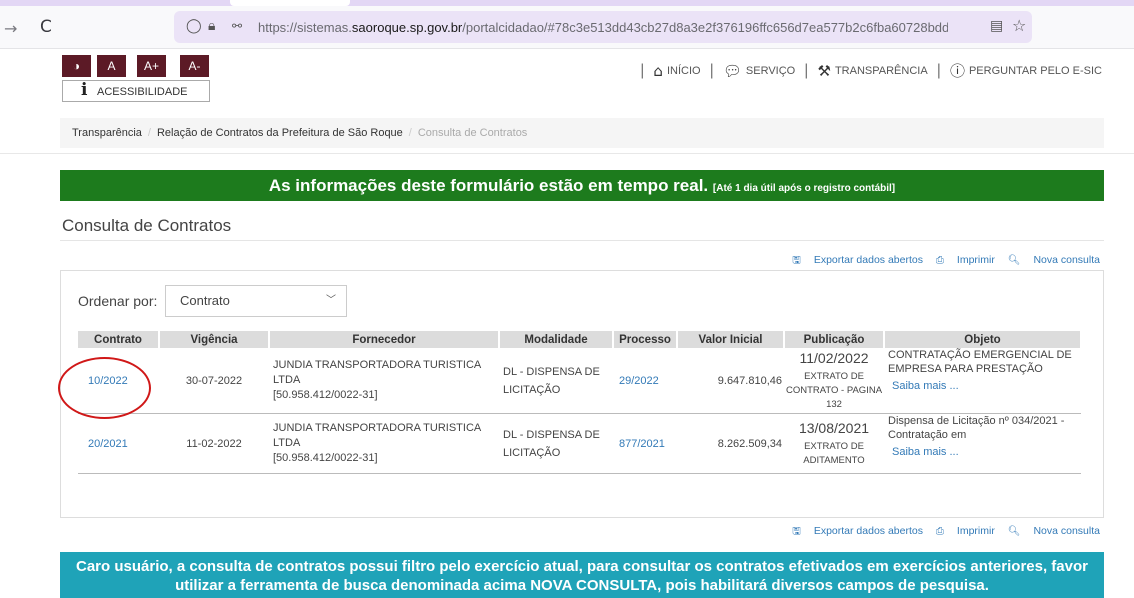 Image resolution: width=1134 pixels, height=598 pixels. Describe the element at coordinates (642, 444) in the screenshot. I see `processo-link: 877/2021` at that location.